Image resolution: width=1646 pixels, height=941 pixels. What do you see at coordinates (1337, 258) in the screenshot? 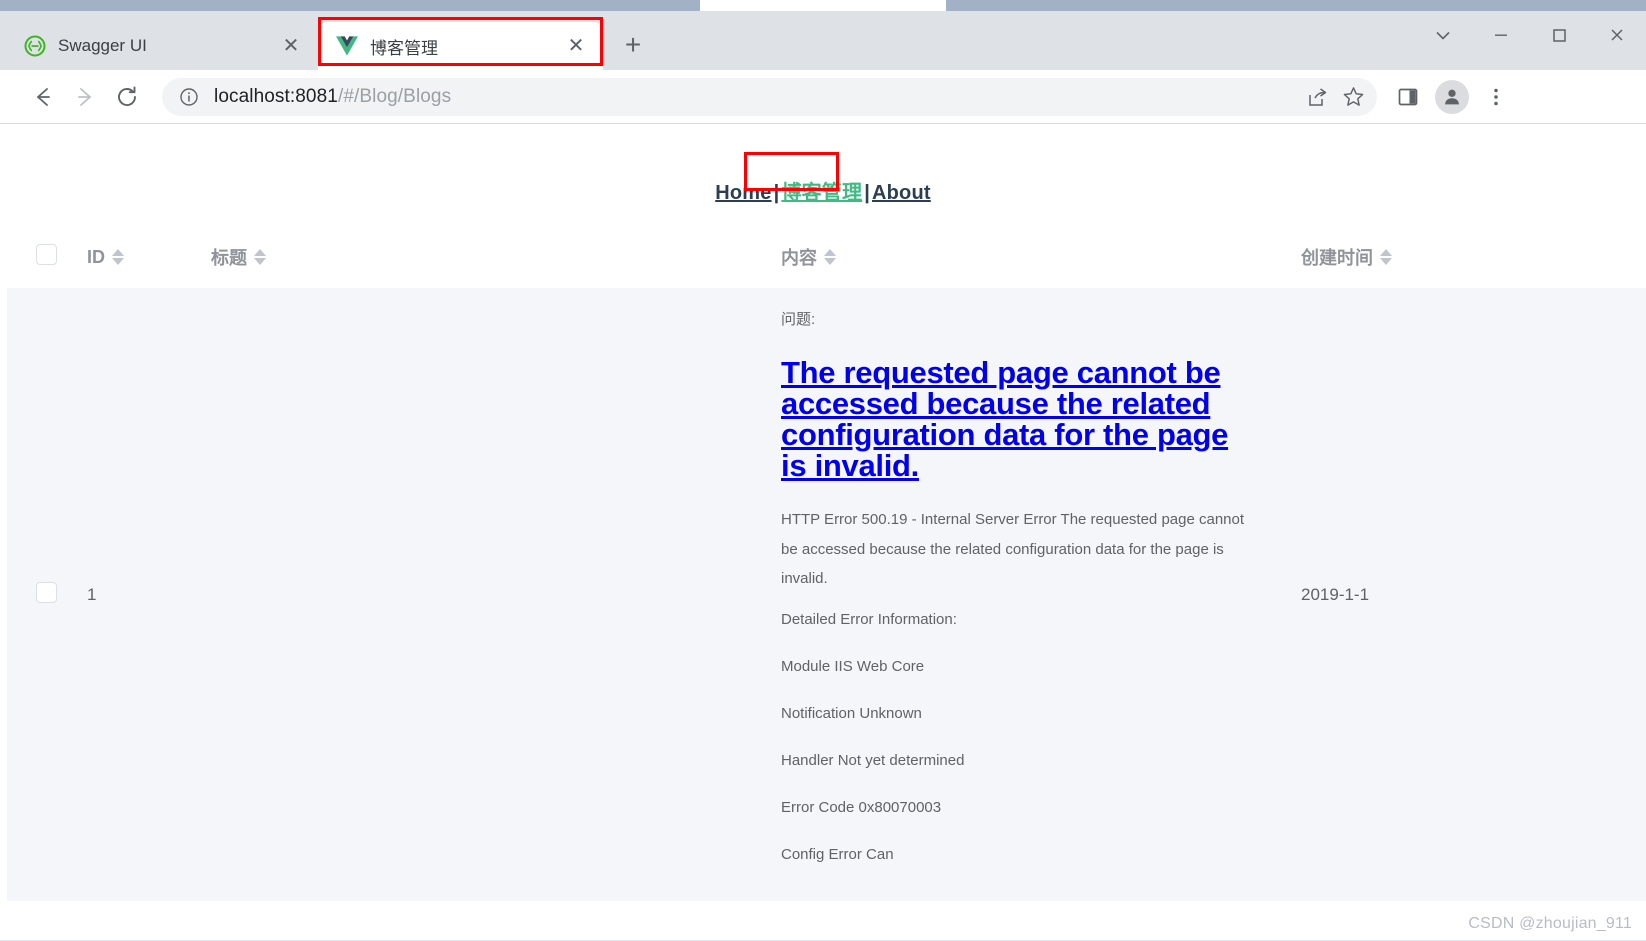
I see `header-create-time-label: 创建时间` at bounding box center [1337, 258].